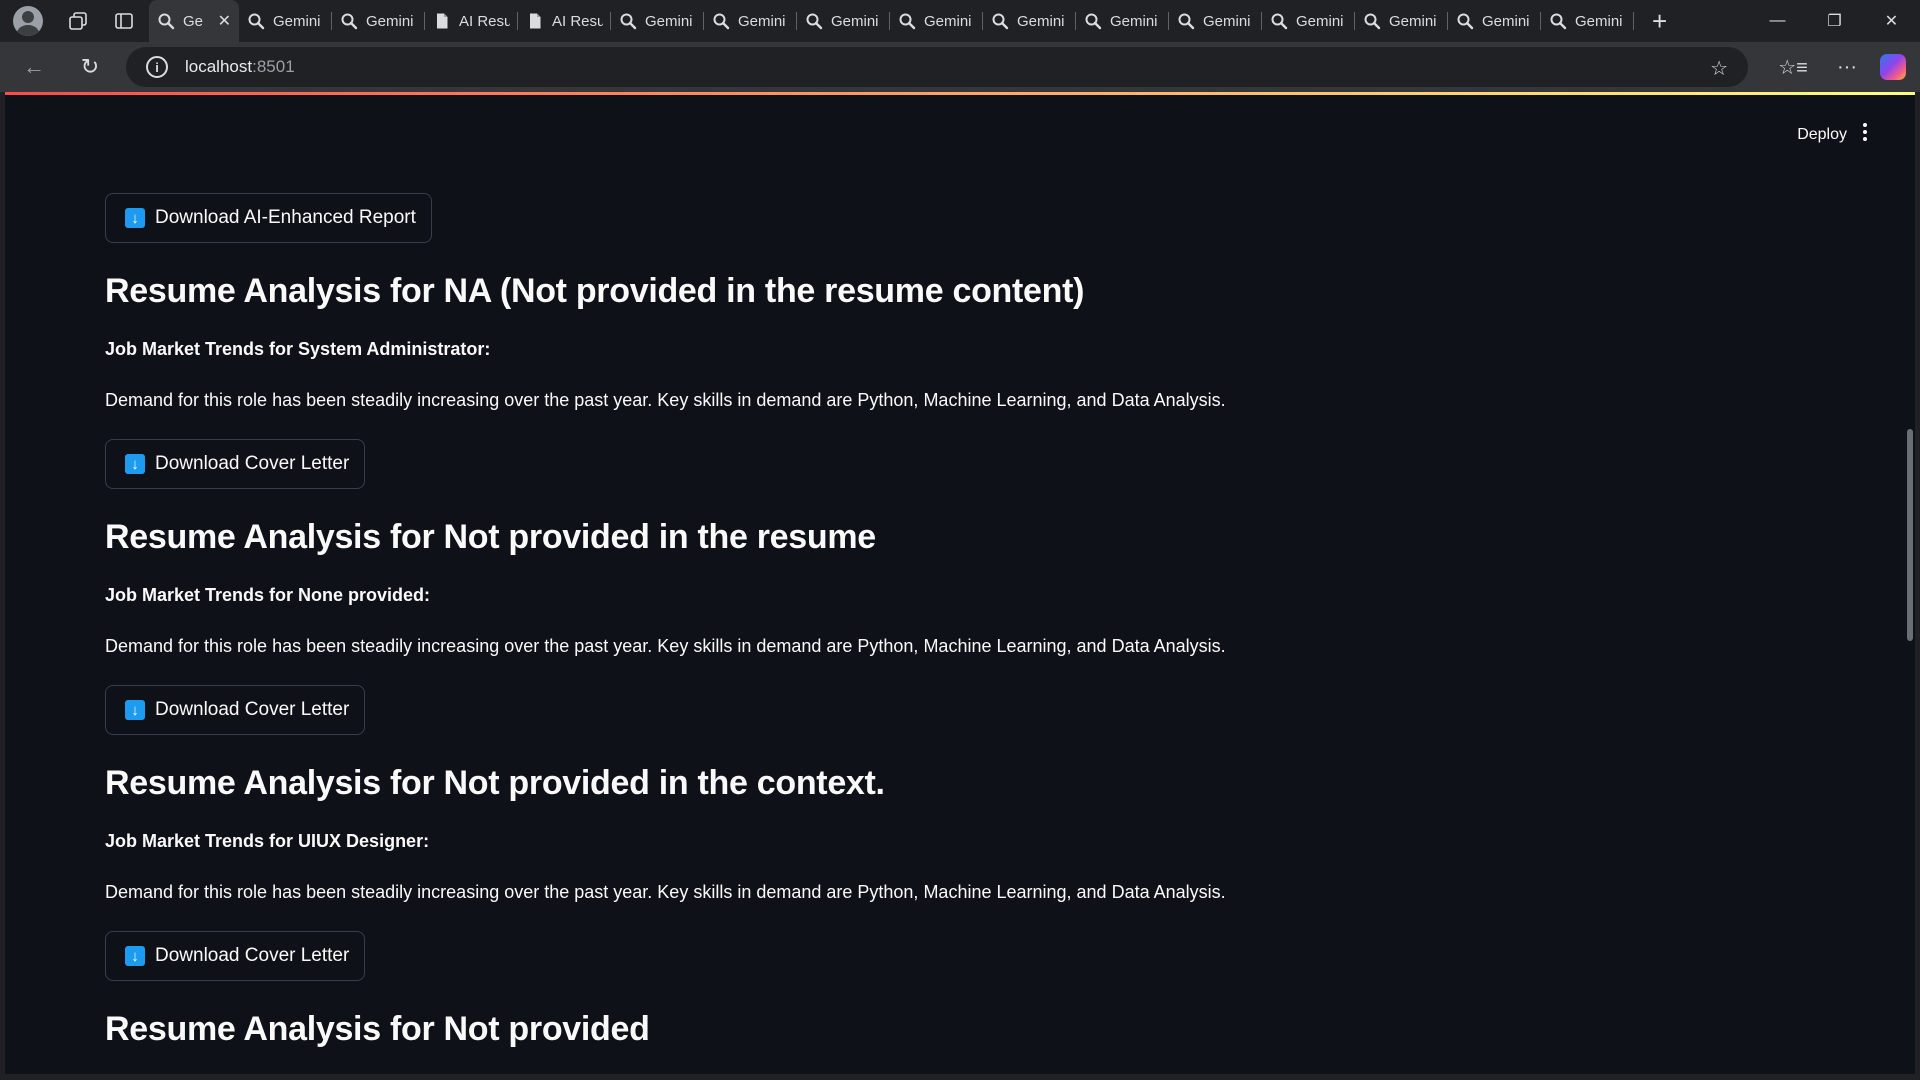 The image size is (1920, 1080). I want to click on tab-title: Ge, so click(193, 21).